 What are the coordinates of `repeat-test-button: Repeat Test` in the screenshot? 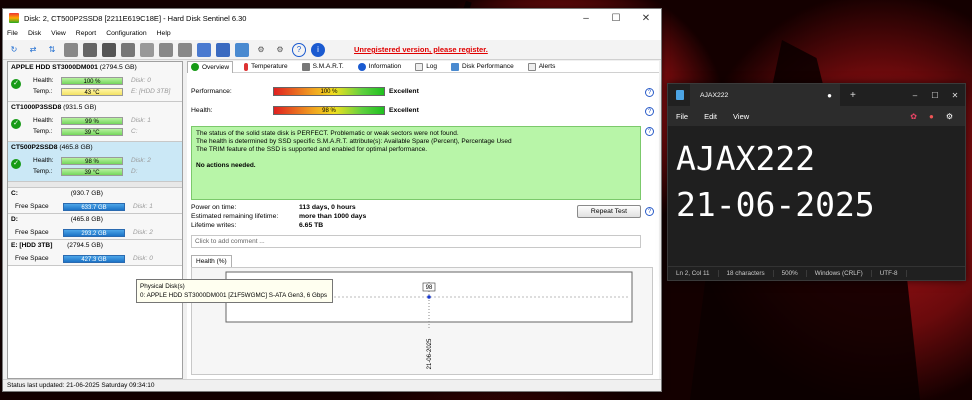 It's located at (609, 211).